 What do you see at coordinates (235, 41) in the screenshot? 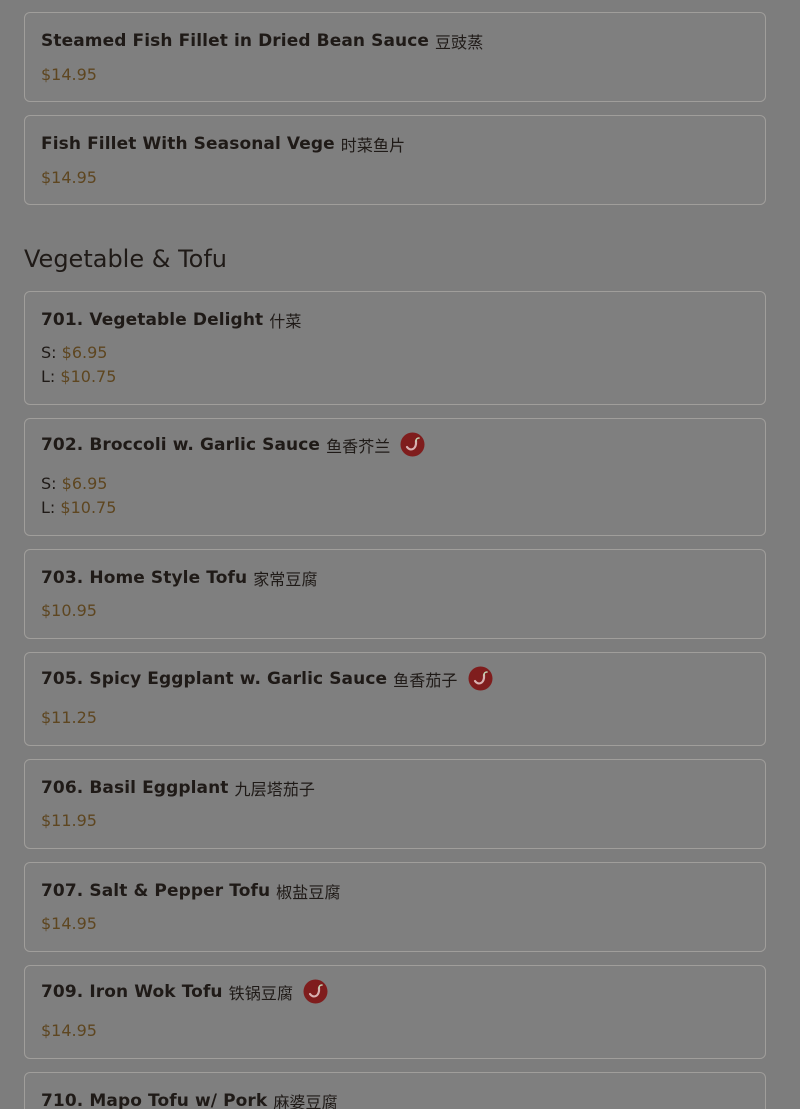
I see `item-name-text: Steamed Fish Fillet in Dried Bean Sauce` at bounding box center [235, 41].